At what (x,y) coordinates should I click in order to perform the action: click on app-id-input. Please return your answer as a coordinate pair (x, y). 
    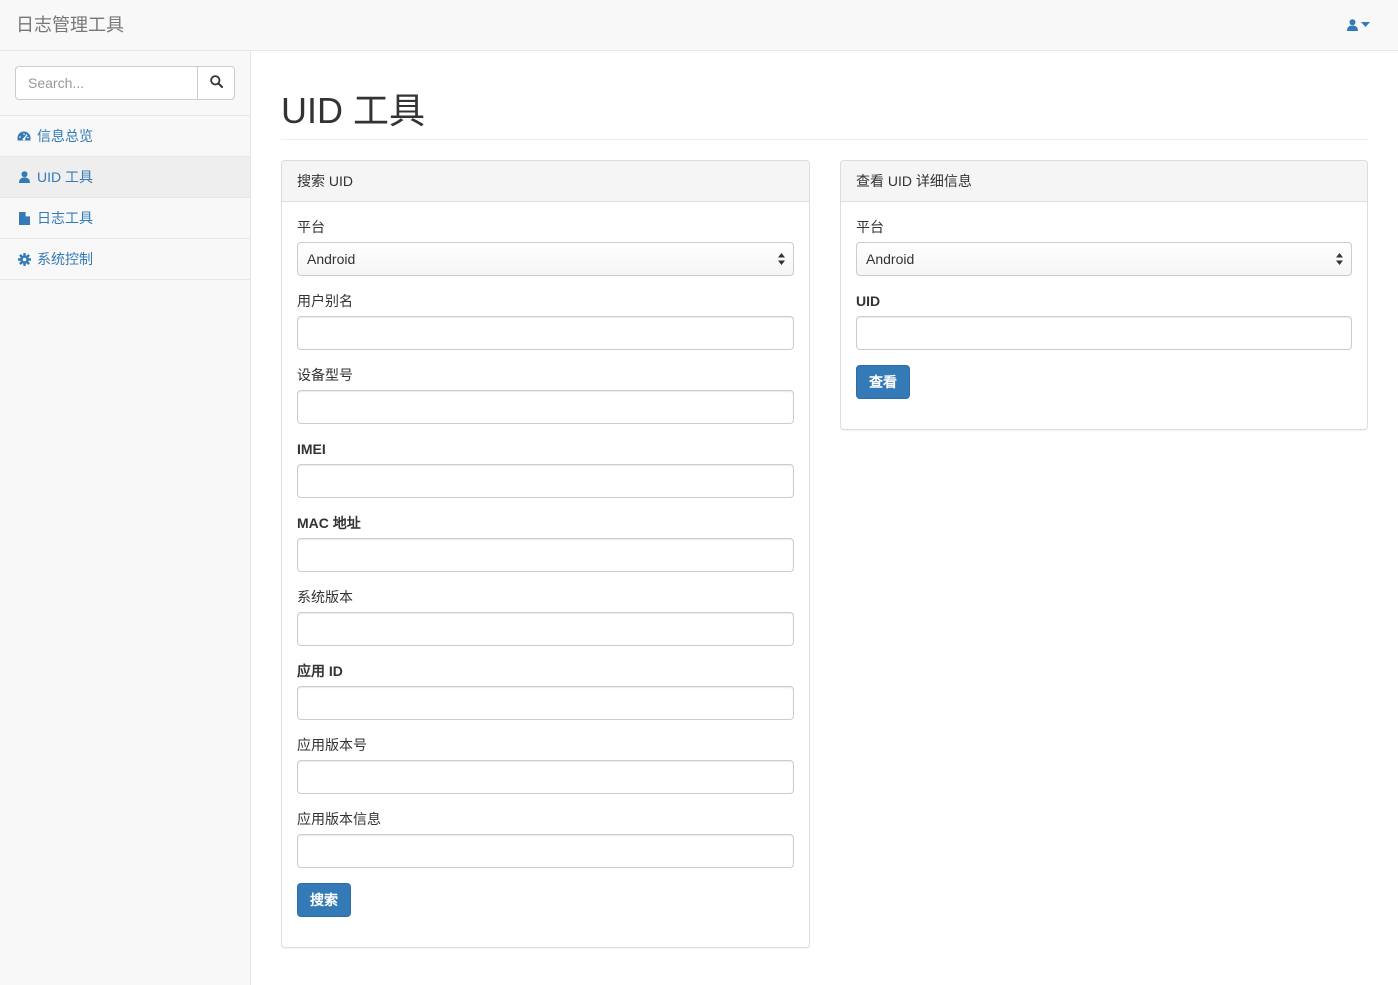
    Looking at the image, I should click on (545, 703).